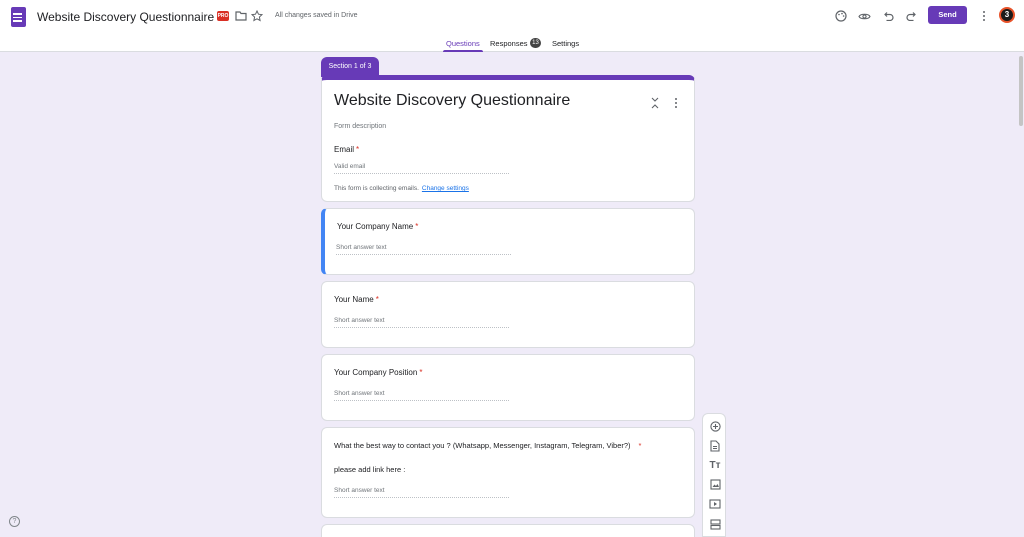  I want to click on palette-icon, so click(841, 16).